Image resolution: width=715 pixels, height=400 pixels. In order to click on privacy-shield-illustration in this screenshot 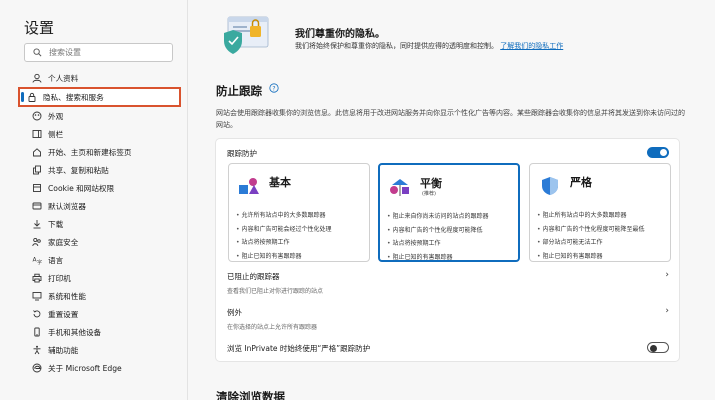, I will do `click(246, 35)`.